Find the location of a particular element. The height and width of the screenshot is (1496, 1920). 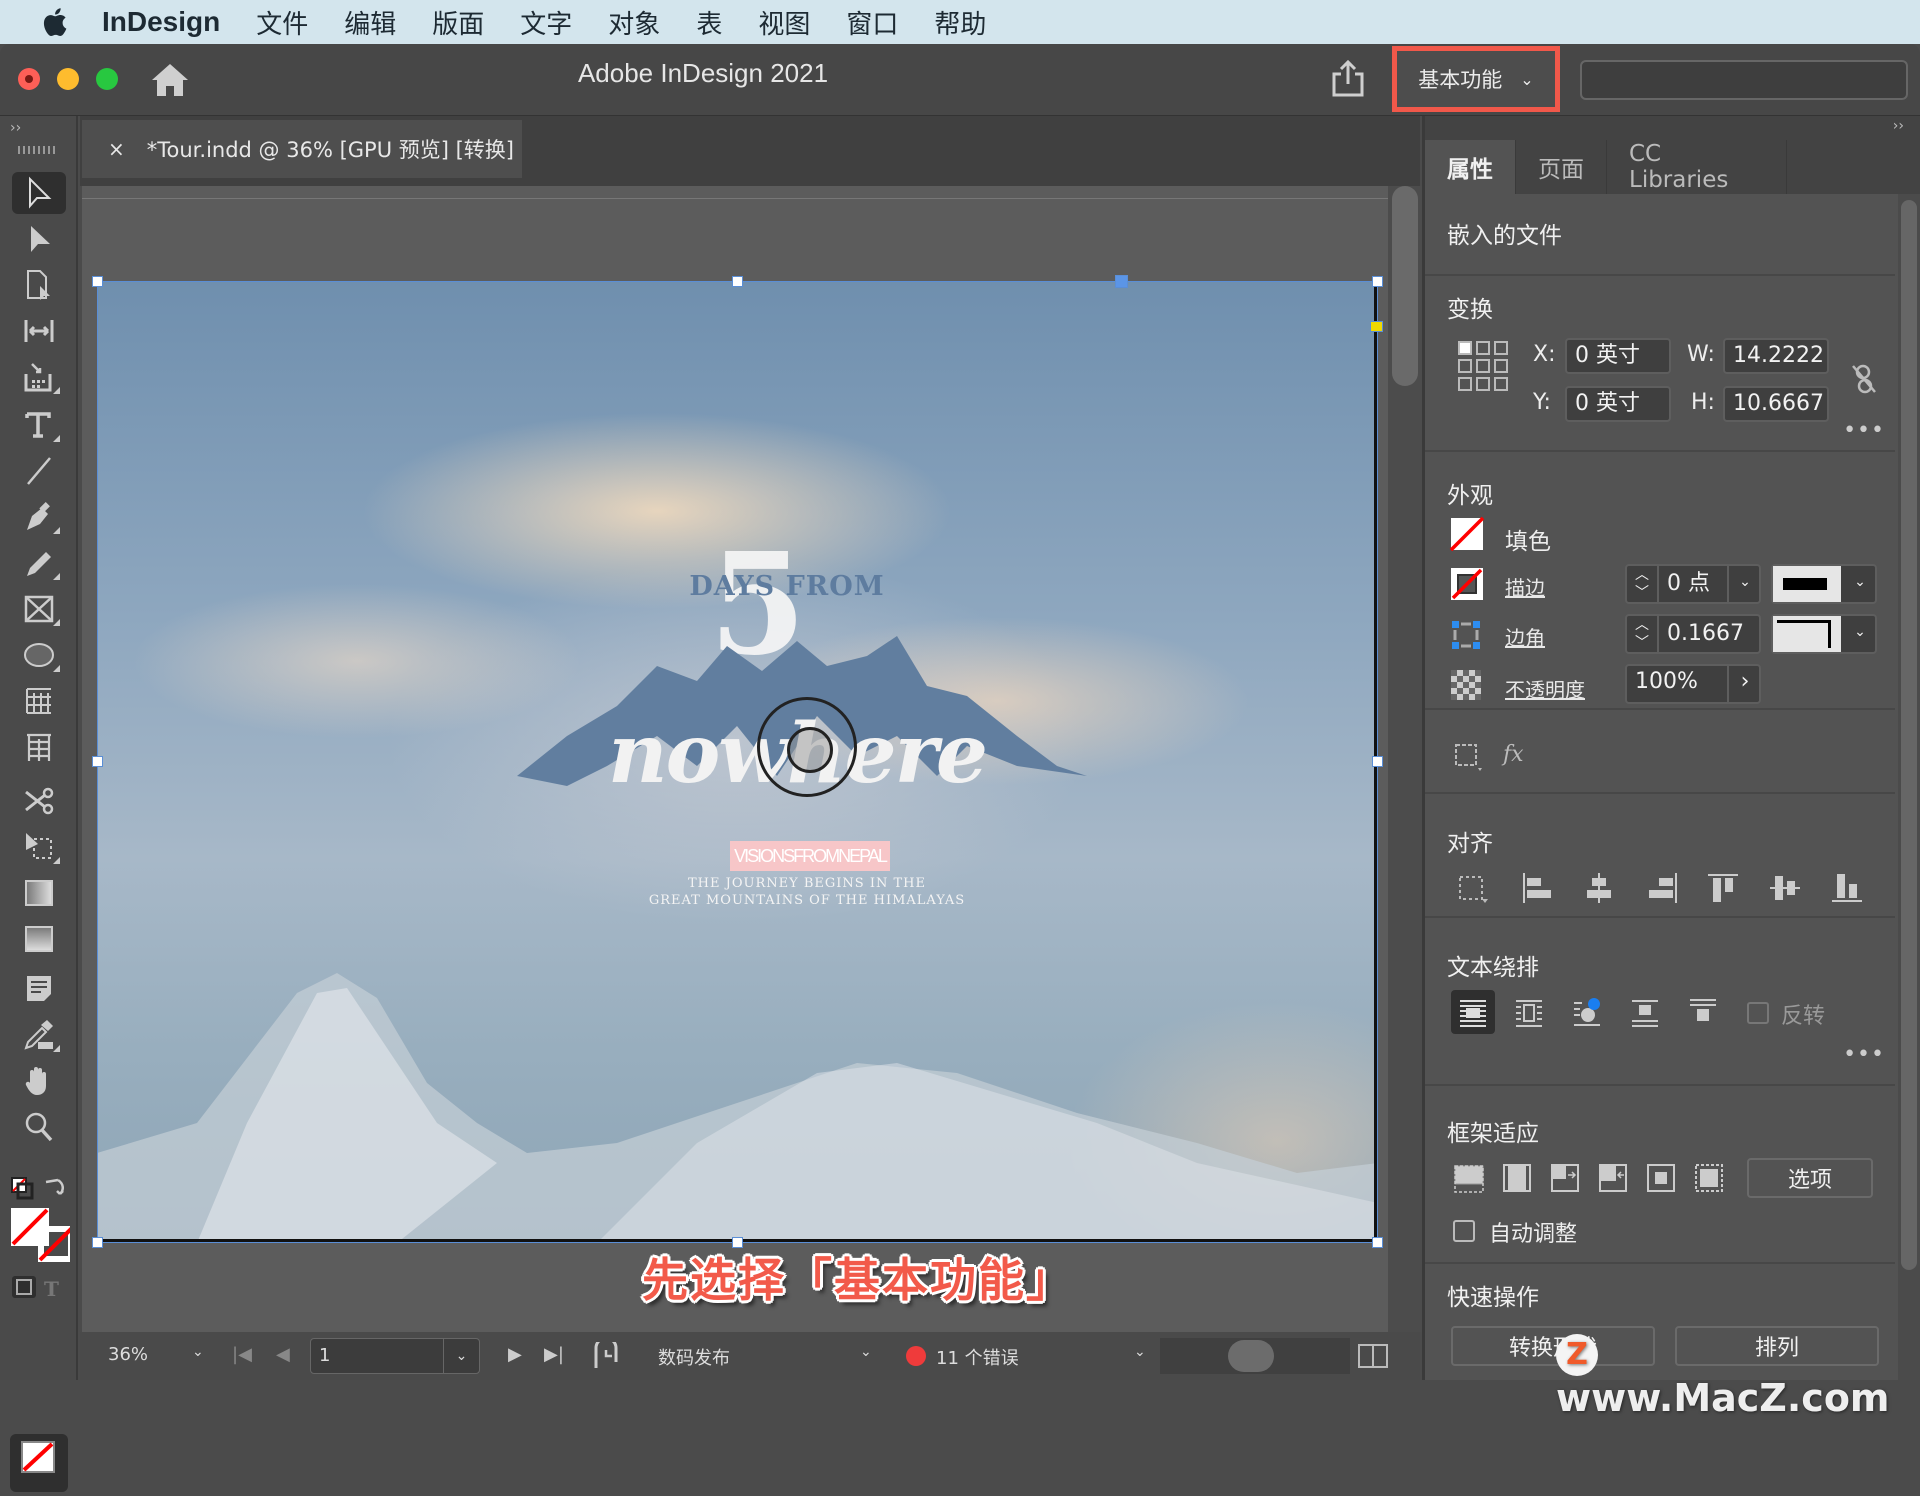

y-position-field: 0 英寸 is located at coordinates (1618, 404).